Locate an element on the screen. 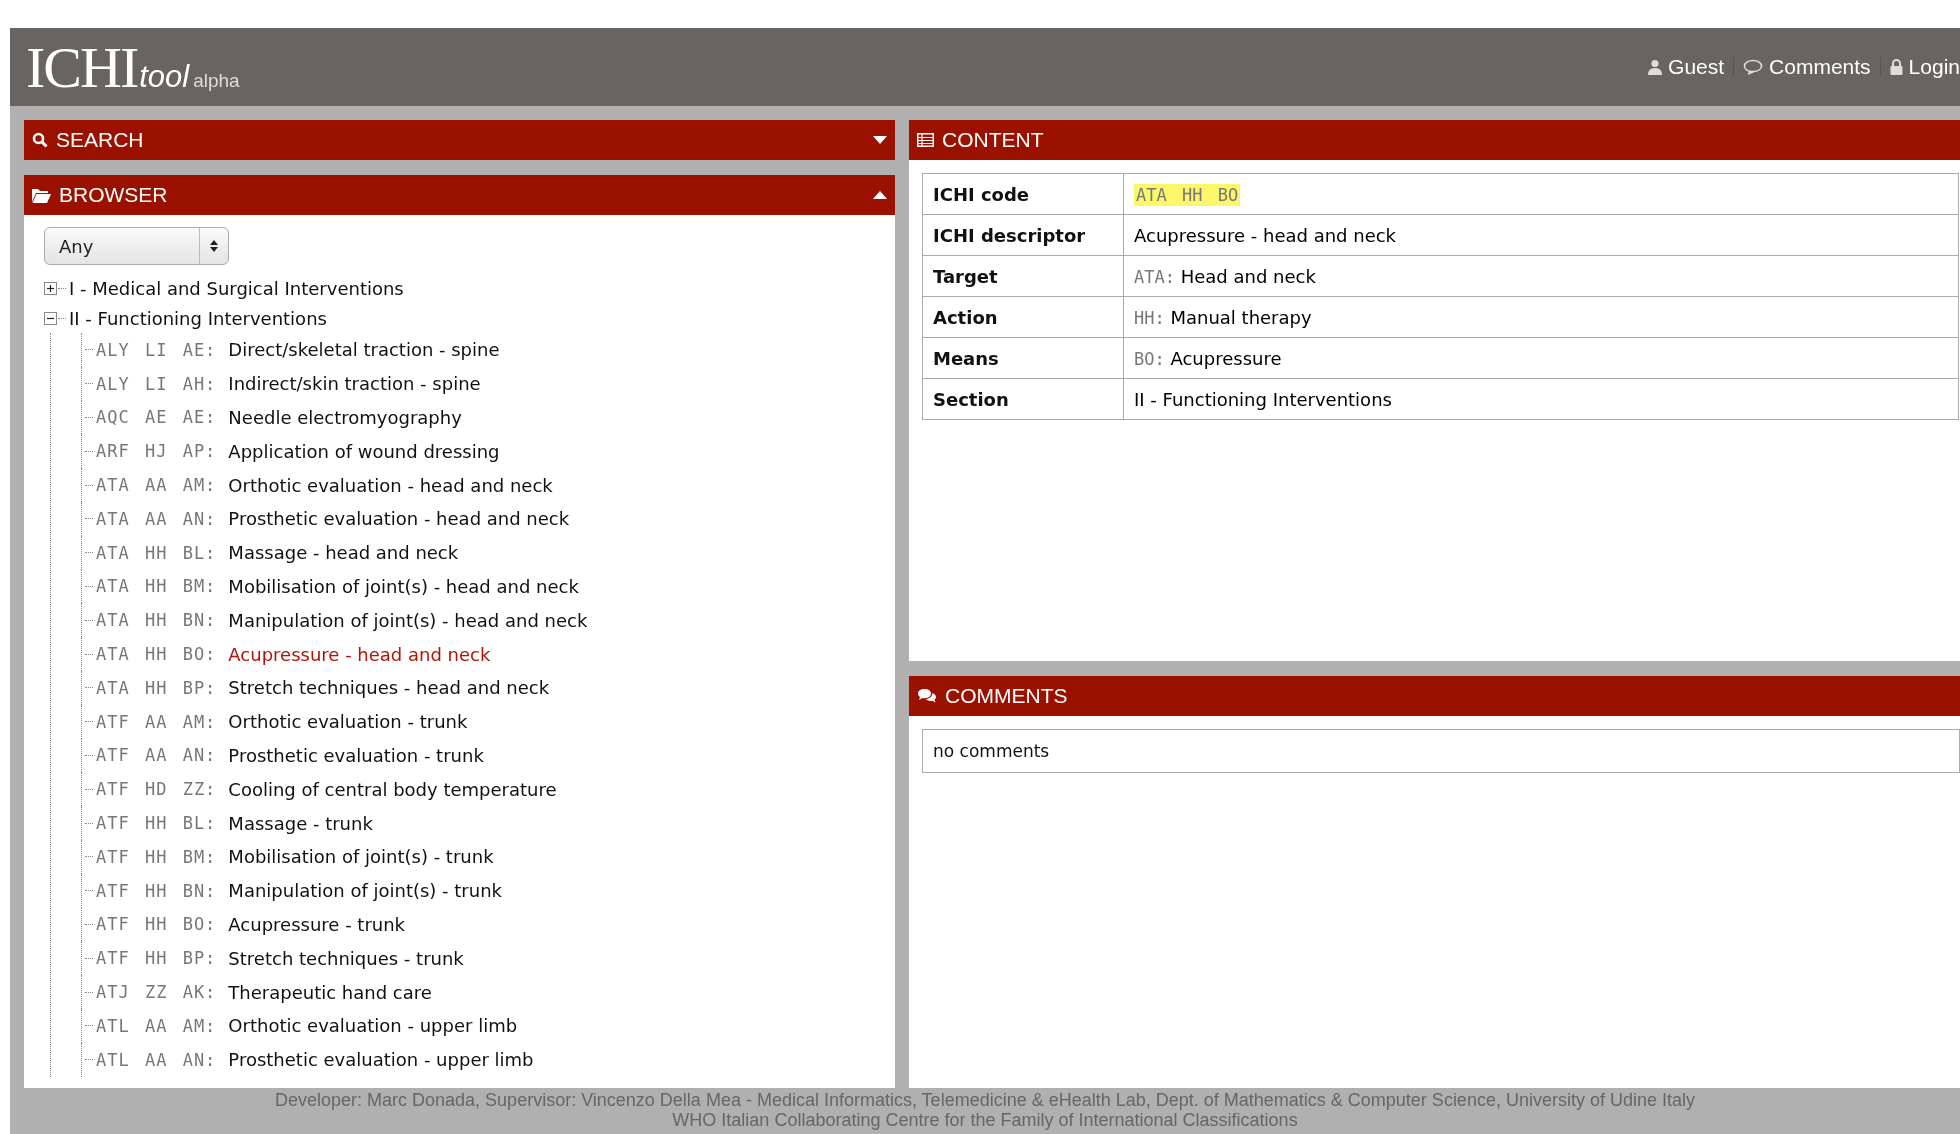 Image resolution: width=1960 pixels, height=1134 pixels. header-link: Comments is located at coordinates (1807, 67).